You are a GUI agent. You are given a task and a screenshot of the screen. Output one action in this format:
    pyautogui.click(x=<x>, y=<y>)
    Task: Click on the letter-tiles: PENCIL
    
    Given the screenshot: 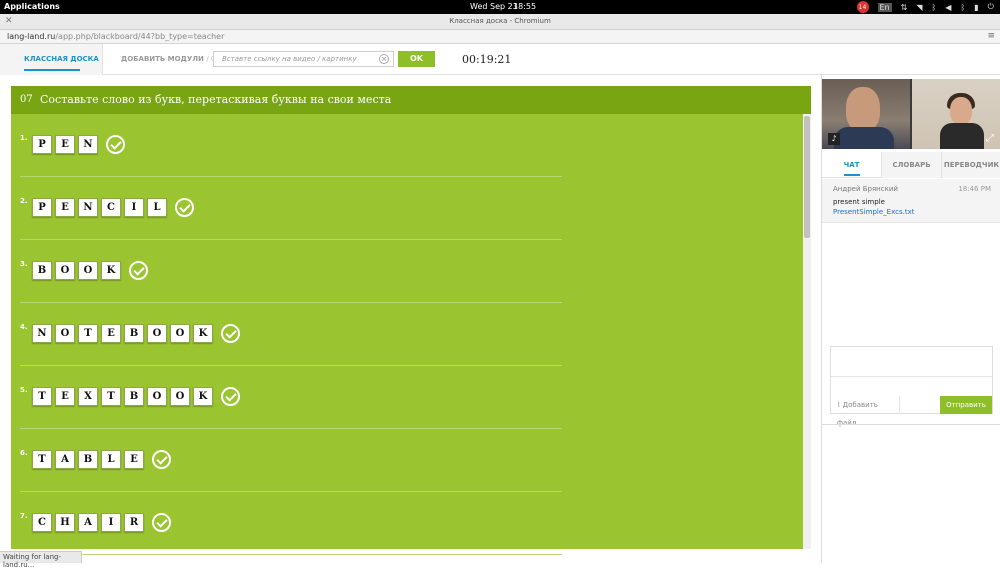 What is the action you would take?
    pyautogui.click(x=113, y=207)
    